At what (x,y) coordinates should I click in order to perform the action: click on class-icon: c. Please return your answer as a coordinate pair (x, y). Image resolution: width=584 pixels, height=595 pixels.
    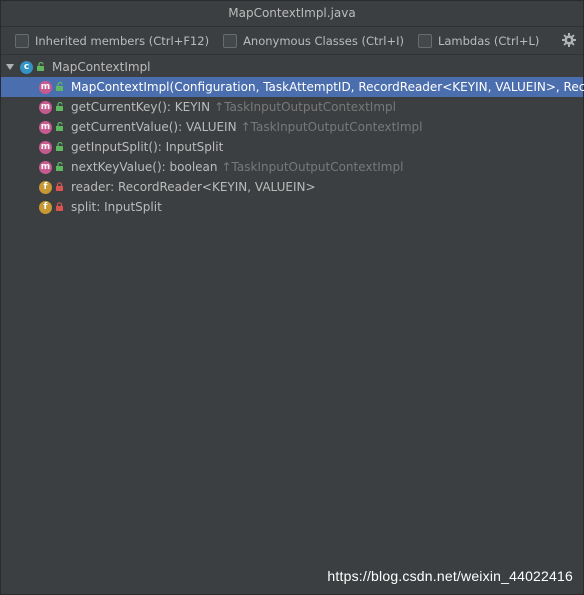
    Looking at the image, I should click on (26, 67).